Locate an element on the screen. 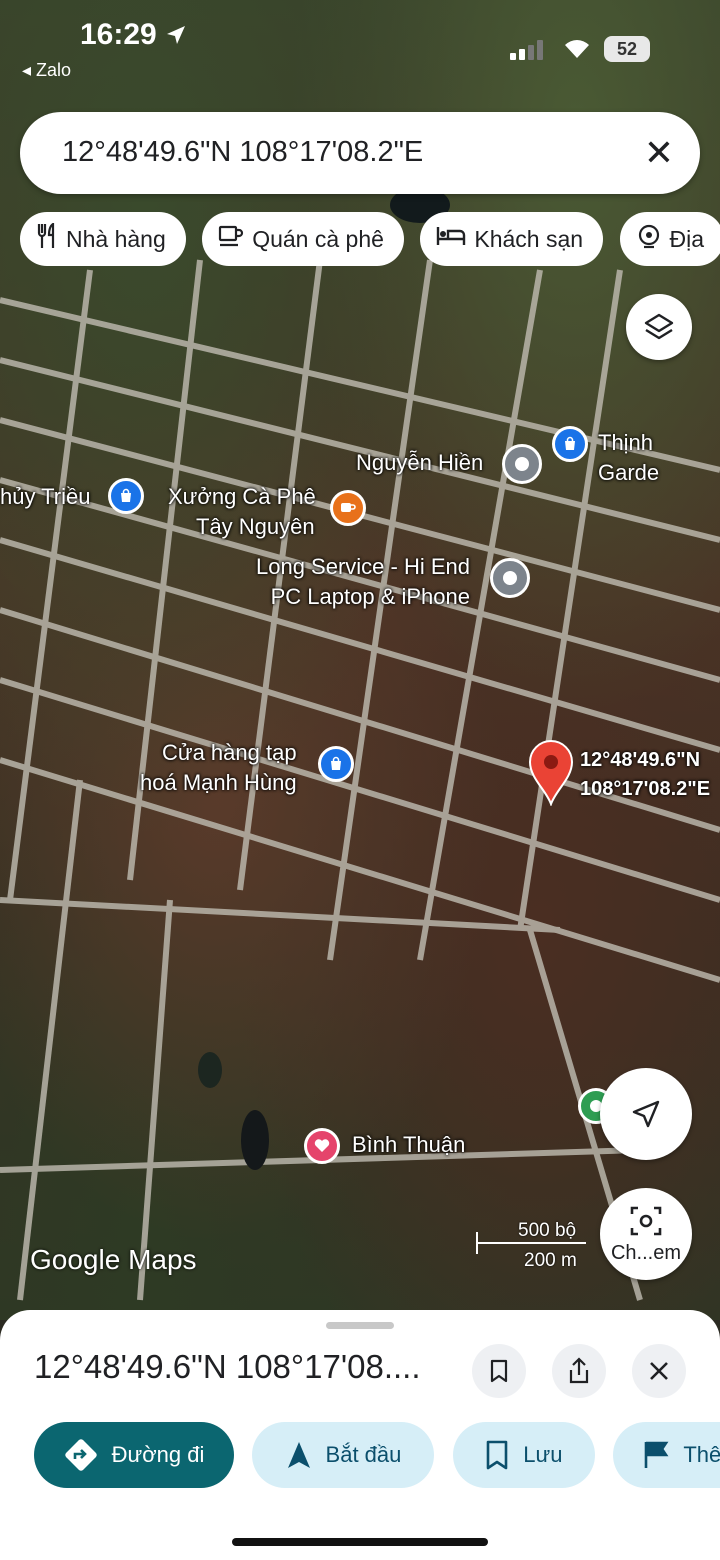 The image size is (720, 1560). directions-button: Đường đi is located at coordinates (134, 1455).